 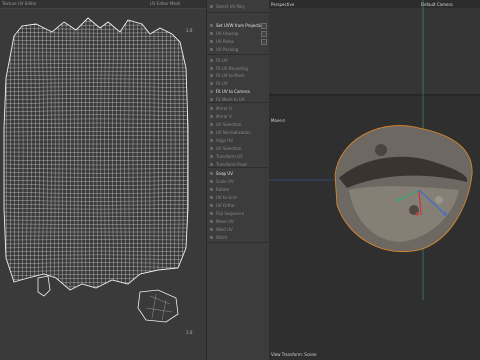 What do you see at coordinates (238, 189) in the screenshot?
I see `menu-item: Rotate` at bounding box center [238, 189].